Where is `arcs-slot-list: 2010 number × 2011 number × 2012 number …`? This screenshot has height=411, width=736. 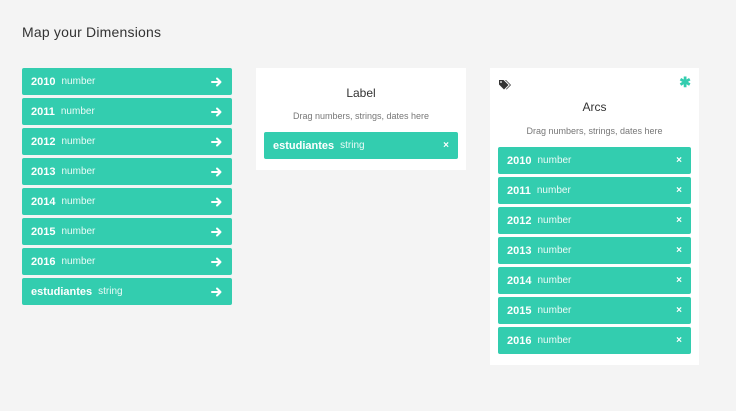
arcs-slot-list: 2010 number × 2011 number × 2012 number … is located at coordinates (594, 252).